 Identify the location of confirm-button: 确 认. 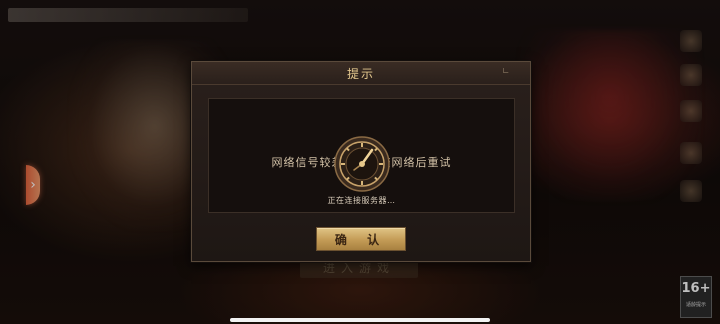
(361, 239).